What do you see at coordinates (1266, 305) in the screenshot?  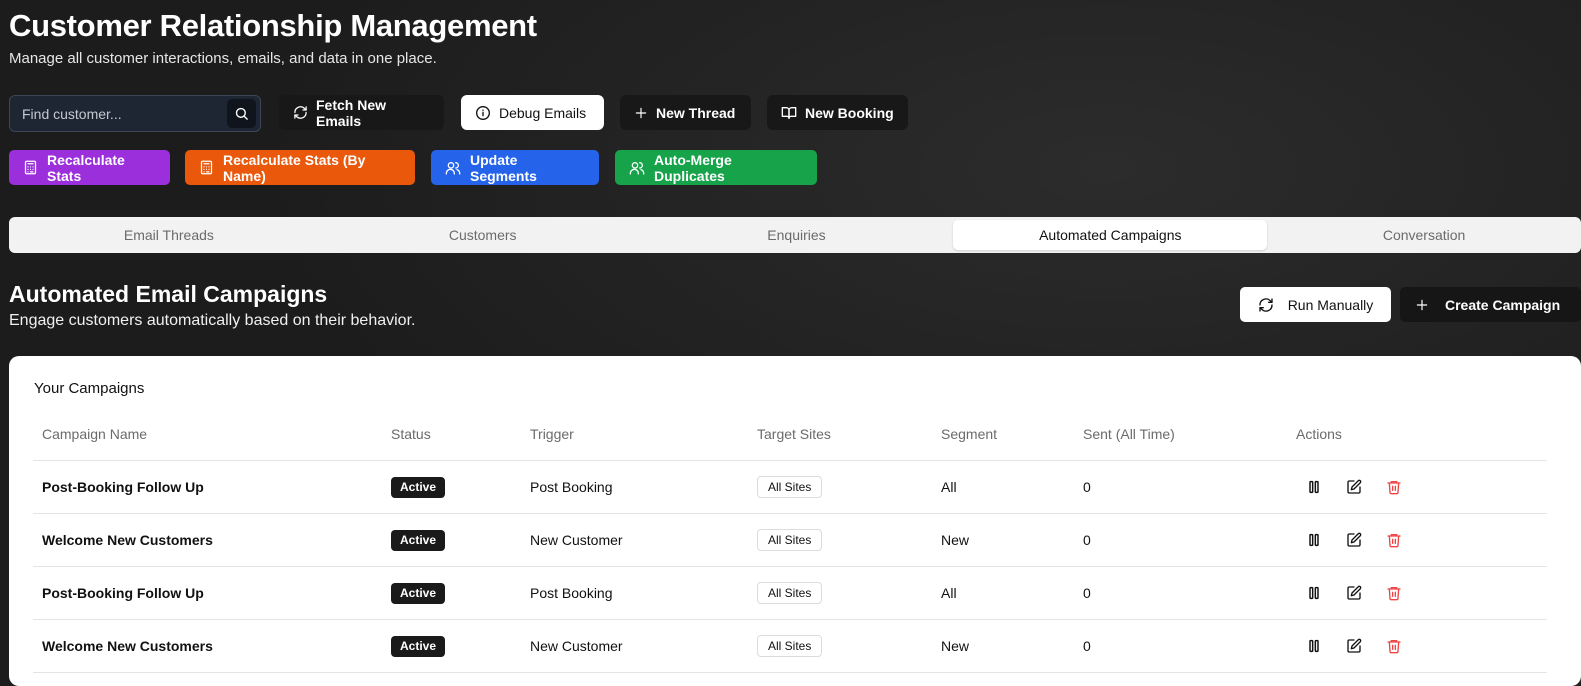 I see `refresh-icon` at bounding box center [1266, 305].